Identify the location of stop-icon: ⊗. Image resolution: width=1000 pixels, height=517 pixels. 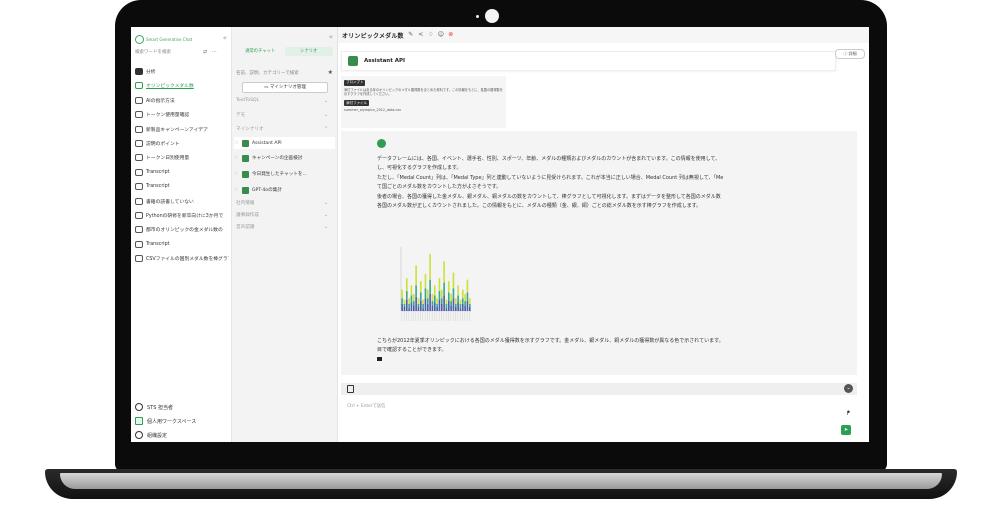
(451, 35).